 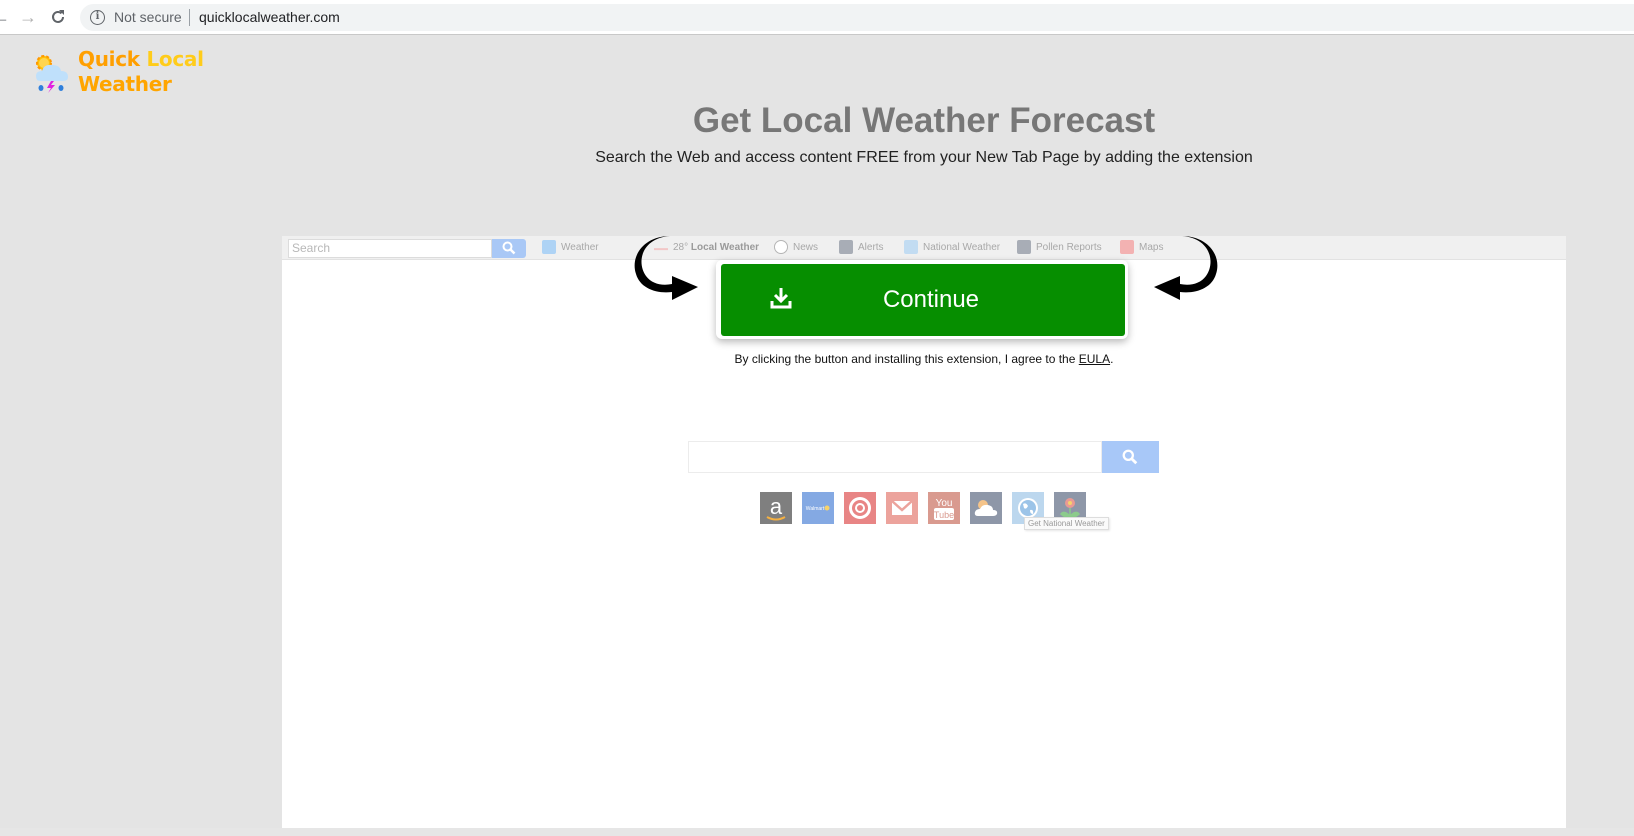 What do you see at coordinates (1186, 268) in the screenshot?
I see `curved-arrow-right-icon` at bounding box center [1186, 268].